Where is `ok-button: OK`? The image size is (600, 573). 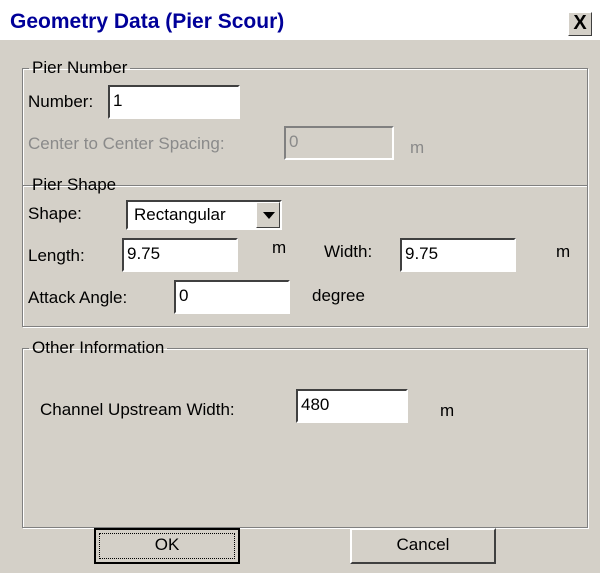
ok-button: OK is located at coordinates (167, 546).